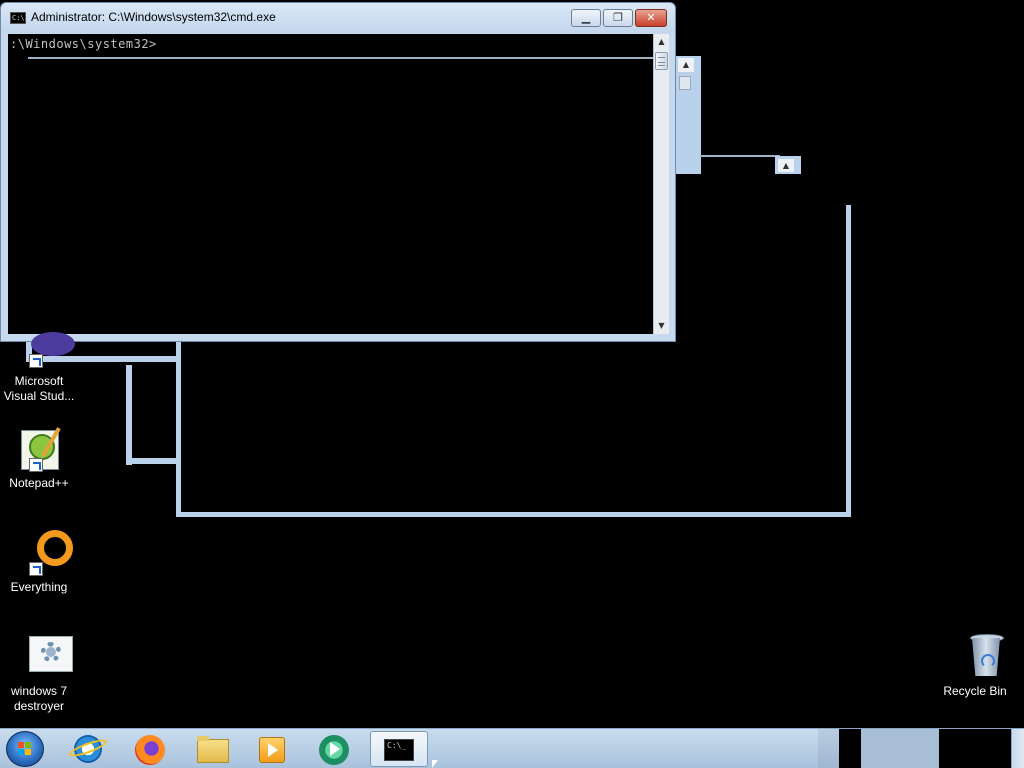 The width and height of the screenshot is (1024, 768). Describe the element at coordinates (586, 18) in the screenshot. I see `minimize-button: ▁` at that location.